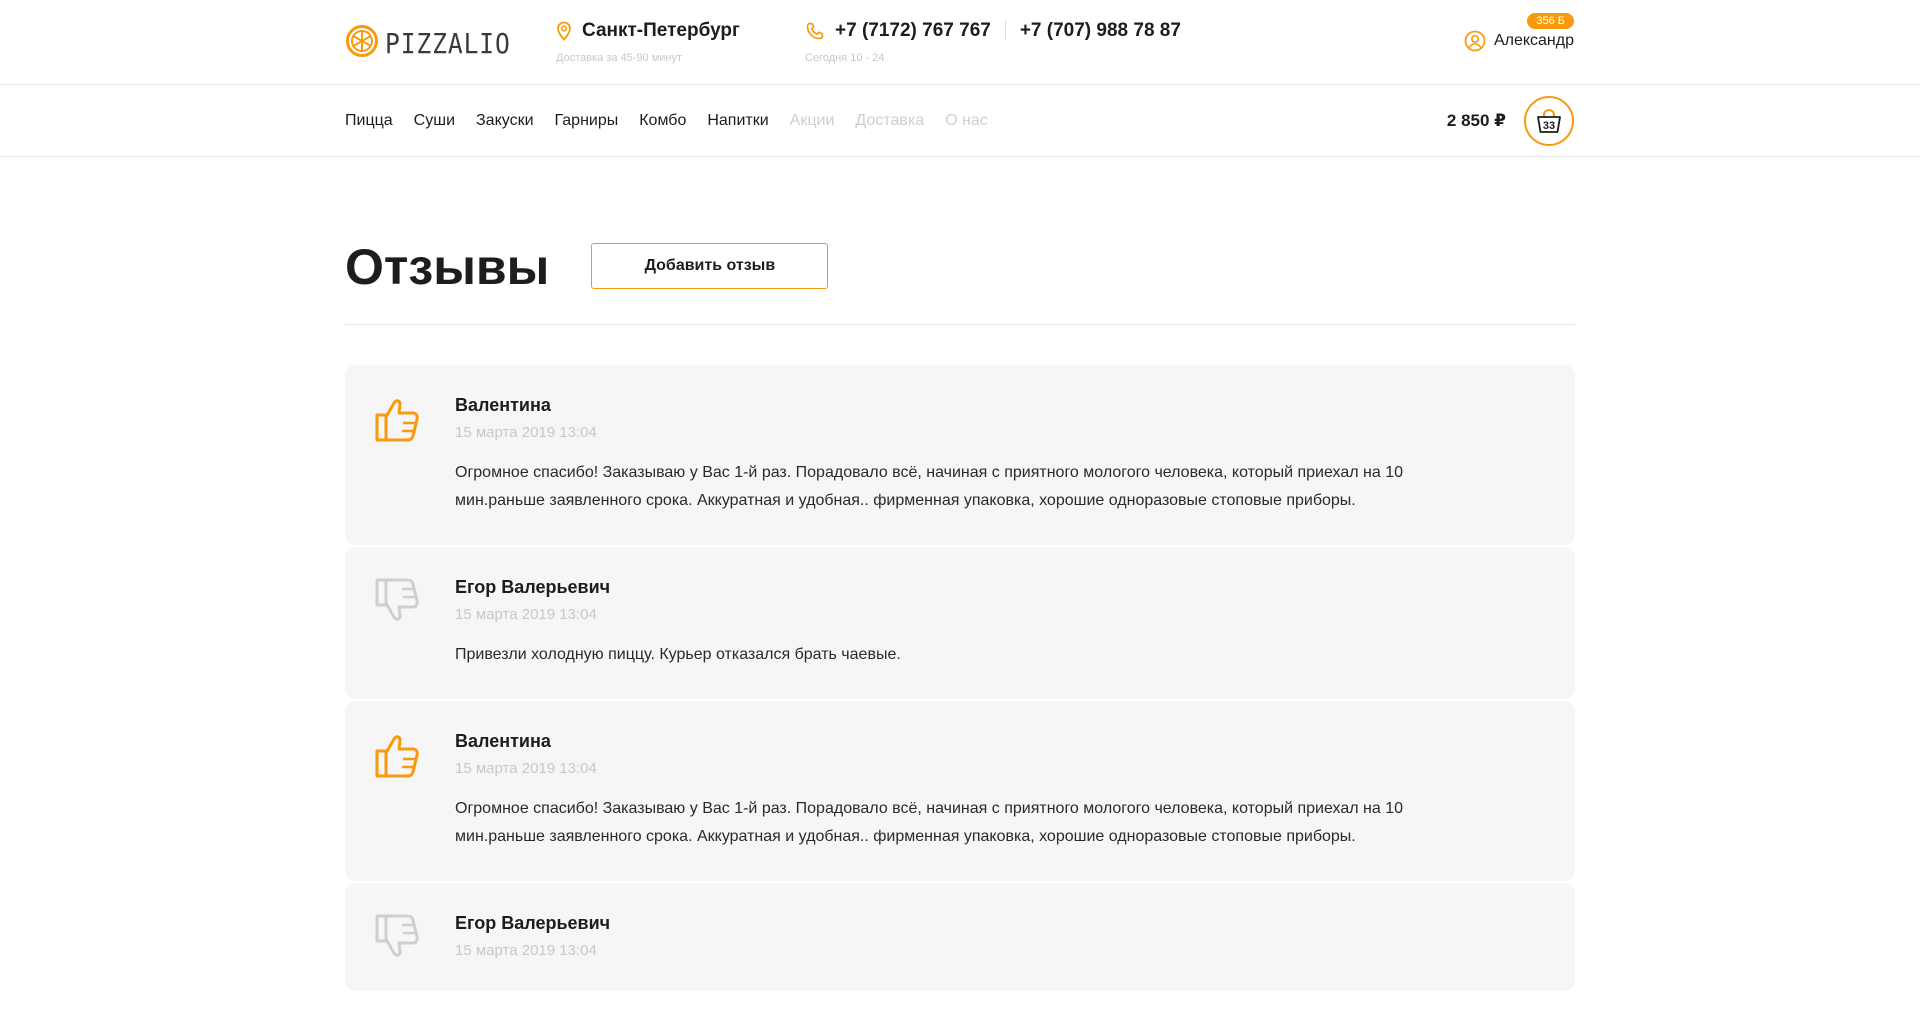  Describe the element at coordinates (362, 43) in the screenshot. I see `pizza-logo-icon` at that location.